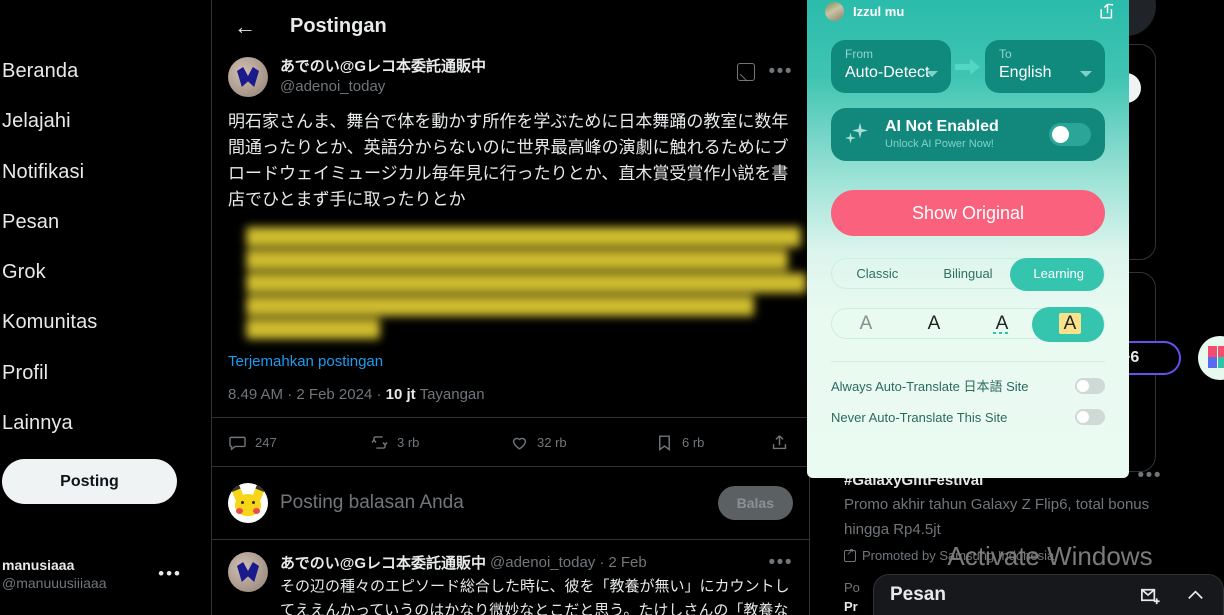  I want to click on post-views-label: Tayangan, so click(452, 394).